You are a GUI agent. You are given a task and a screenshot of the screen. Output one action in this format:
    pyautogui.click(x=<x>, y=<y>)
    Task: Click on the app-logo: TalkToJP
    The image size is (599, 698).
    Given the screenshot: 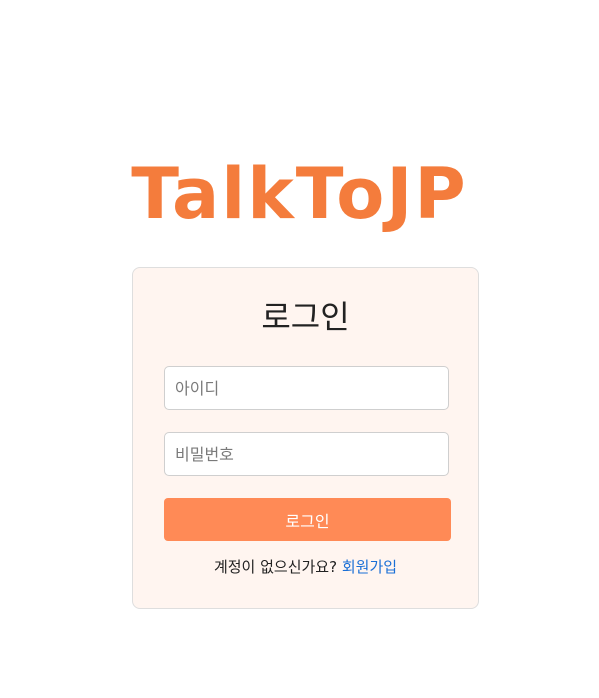 What is the action you would take?
    pyautogui.click(x=299, y=194)
    